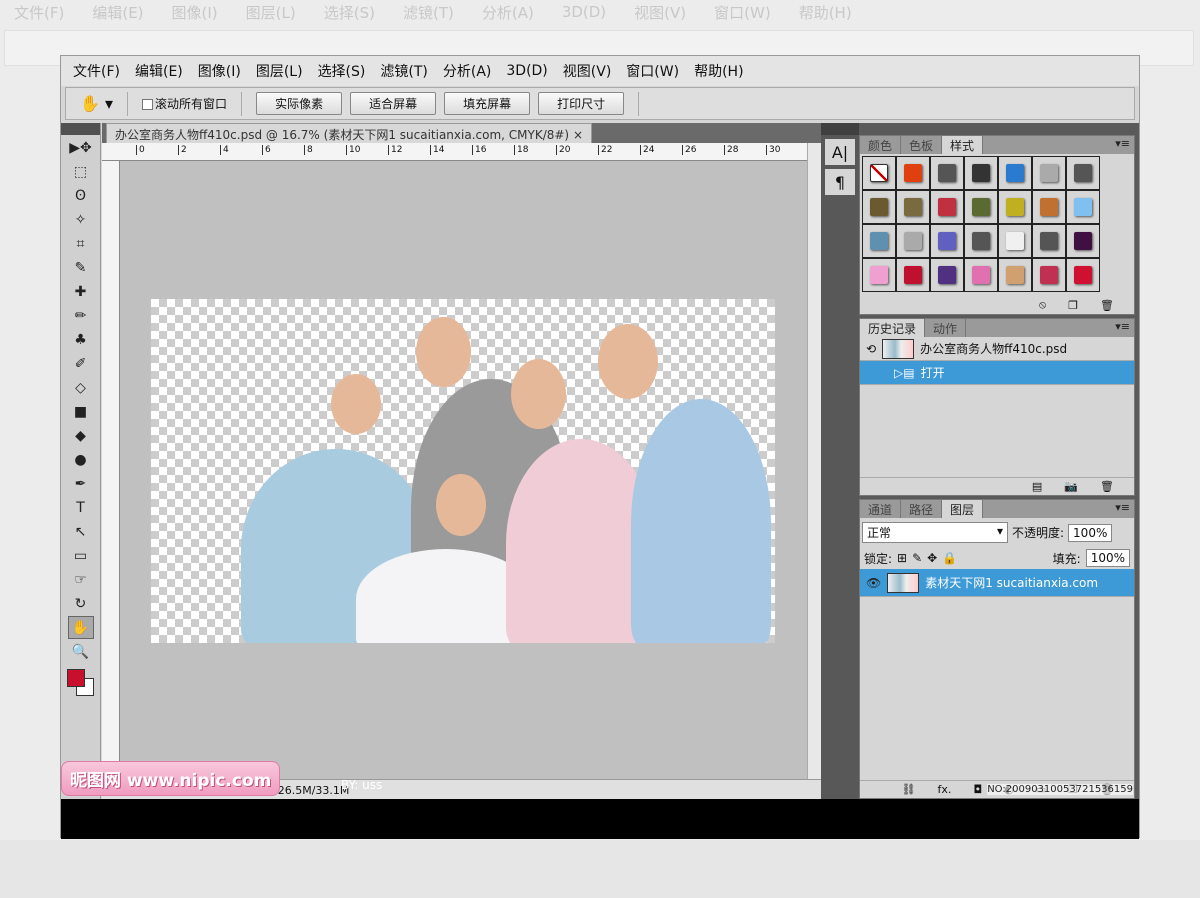 The image size is (1200, 898). What do you see at coordinates (1090, 532) in the screenshot?
I see `opacity-field: 100%` at bounding box center [1090, 532].